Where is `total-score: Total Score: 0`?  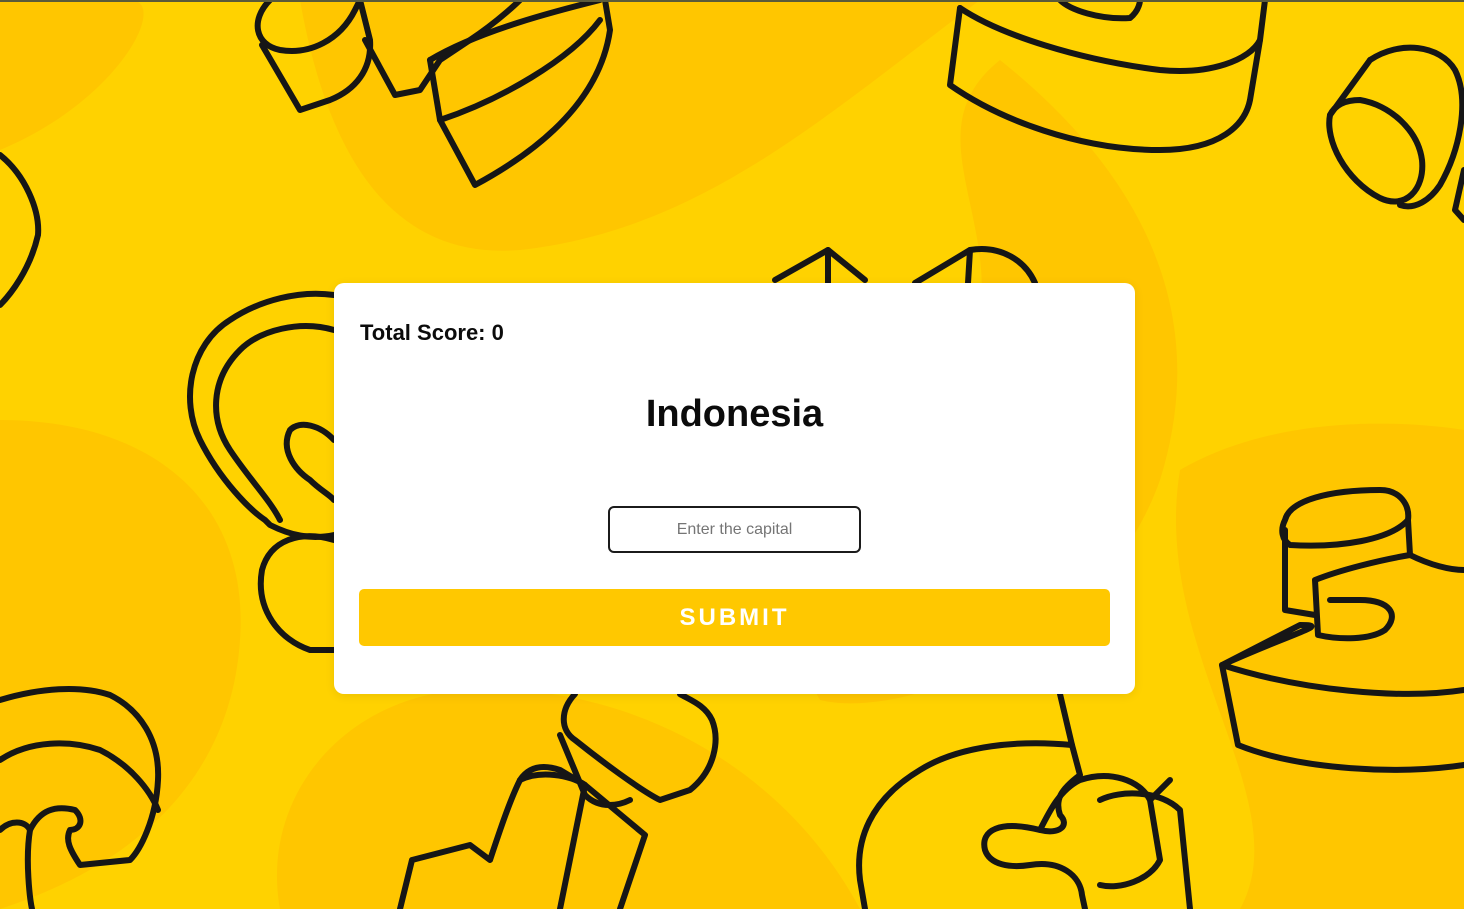 total-score: Total Score: 0 is located at coordinates (432, 332).